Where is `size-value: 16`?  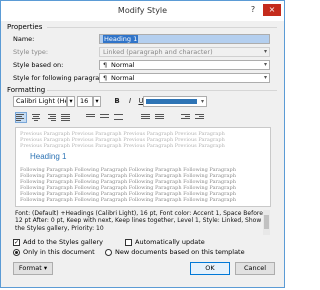
size-value: 16 is located at coordinates (84, 101).